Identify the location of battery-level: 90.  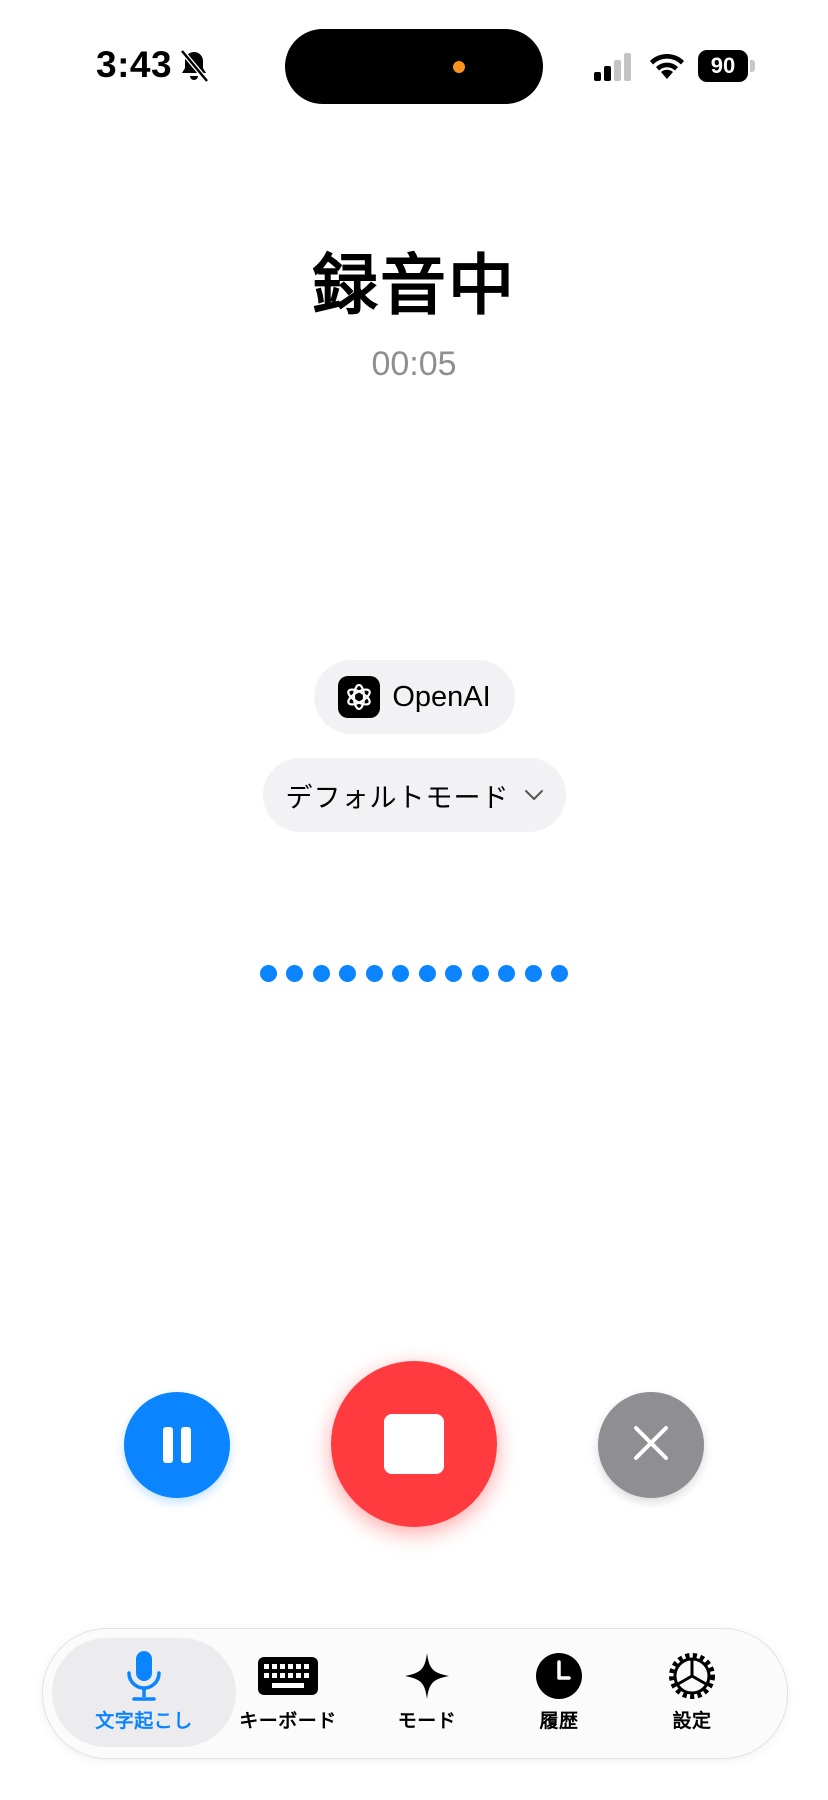
(723, 65).